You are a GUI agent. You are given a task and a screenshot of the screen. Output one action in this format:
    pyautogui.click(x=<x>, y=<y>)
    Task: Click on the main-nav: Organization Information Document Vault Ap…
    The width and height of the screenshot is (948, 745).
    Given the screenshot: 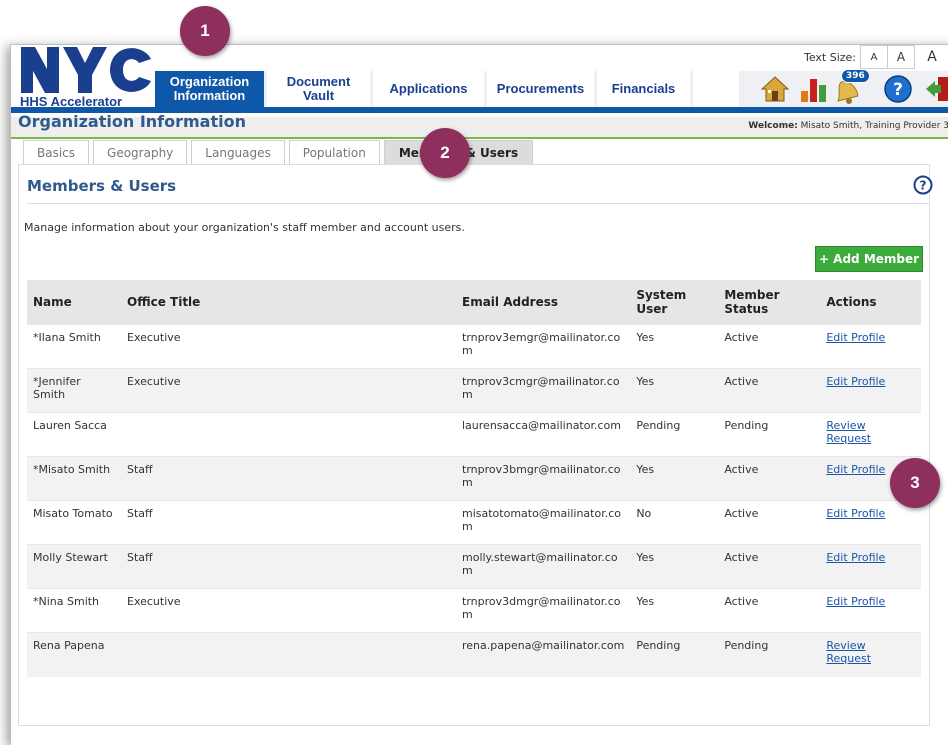 What is the action you would take?
    pyautogui.click(x=424, y=89)
    